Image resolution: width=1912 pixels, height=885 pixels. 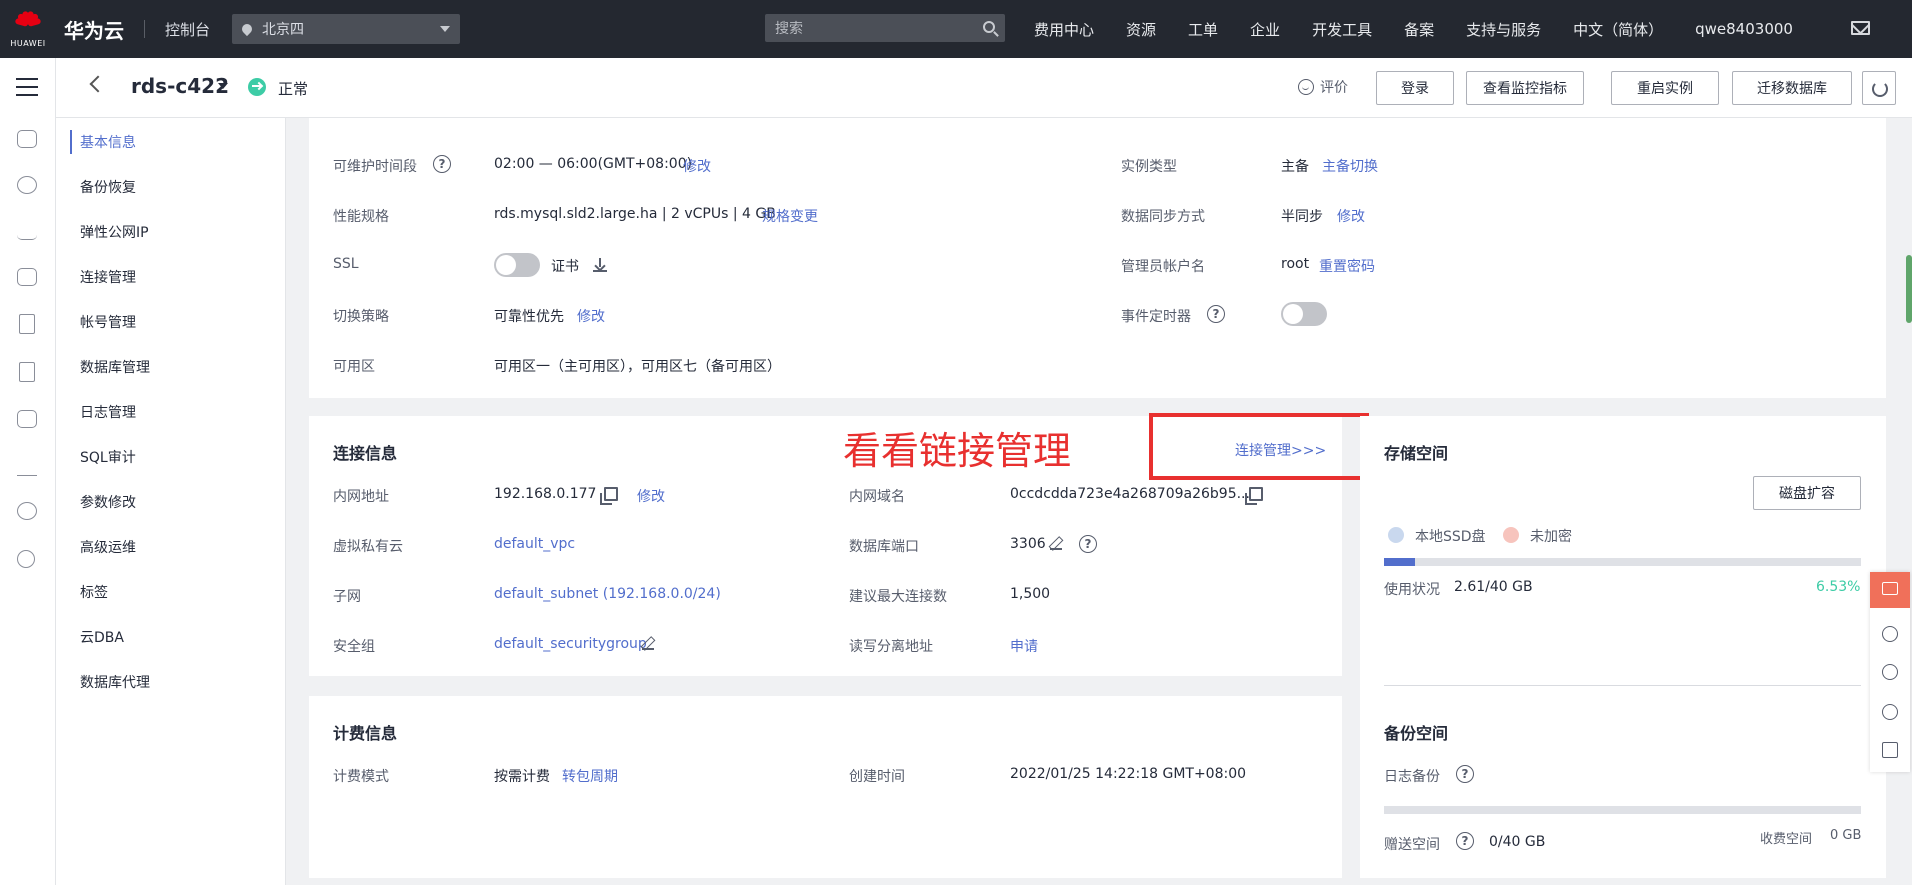 What do you see at coordinates (1890, 590) in the screenshot?
I see `chat-button` at bounding box center [1890, 590].